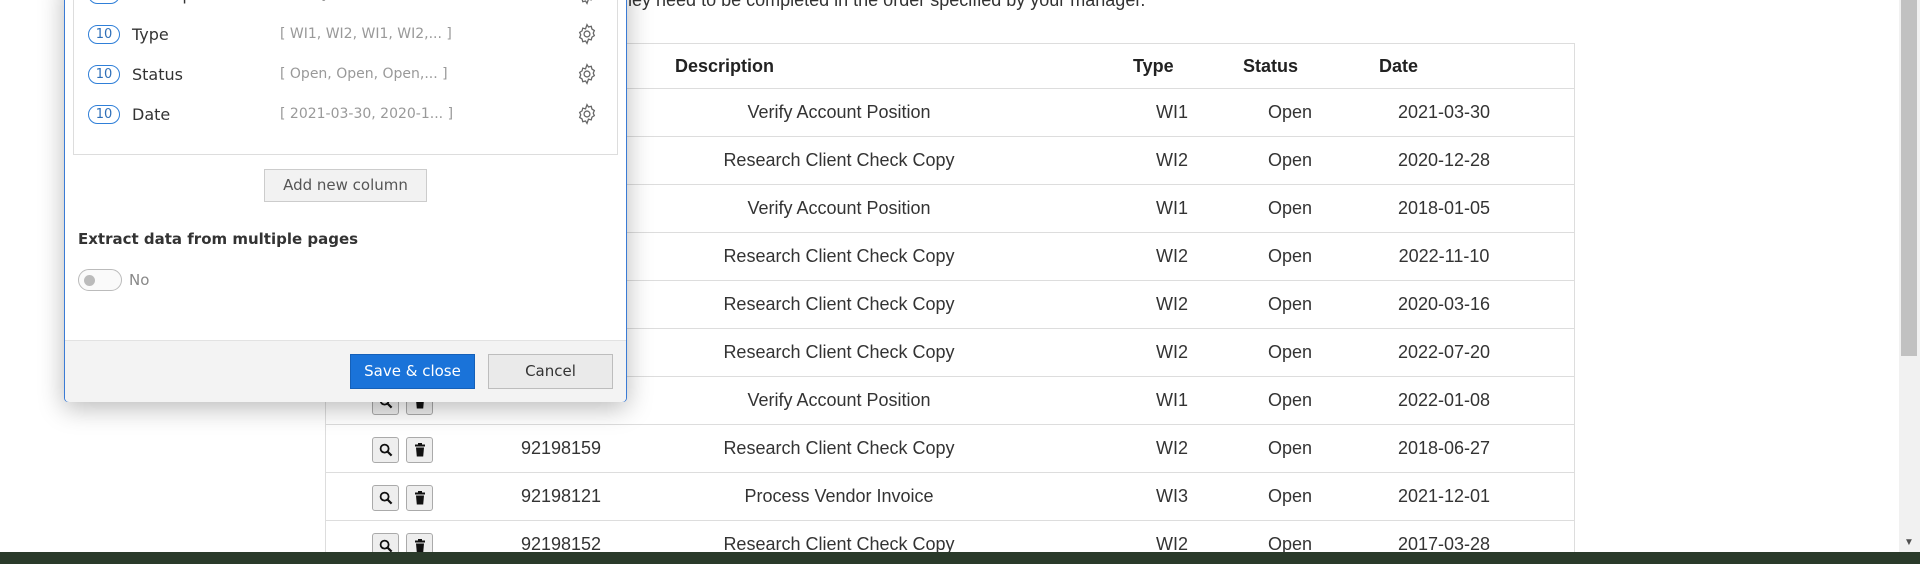 The image size is (1920, 564). What do you see at coordinates (1153, 66) in the screenshot?
I see `header-type: Type` at bounding box center [1153, 66].